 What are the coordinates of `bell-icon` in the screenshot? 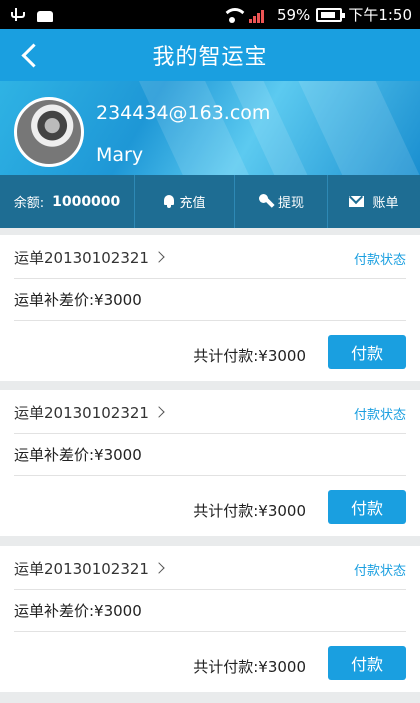 It's located at (169, 201).